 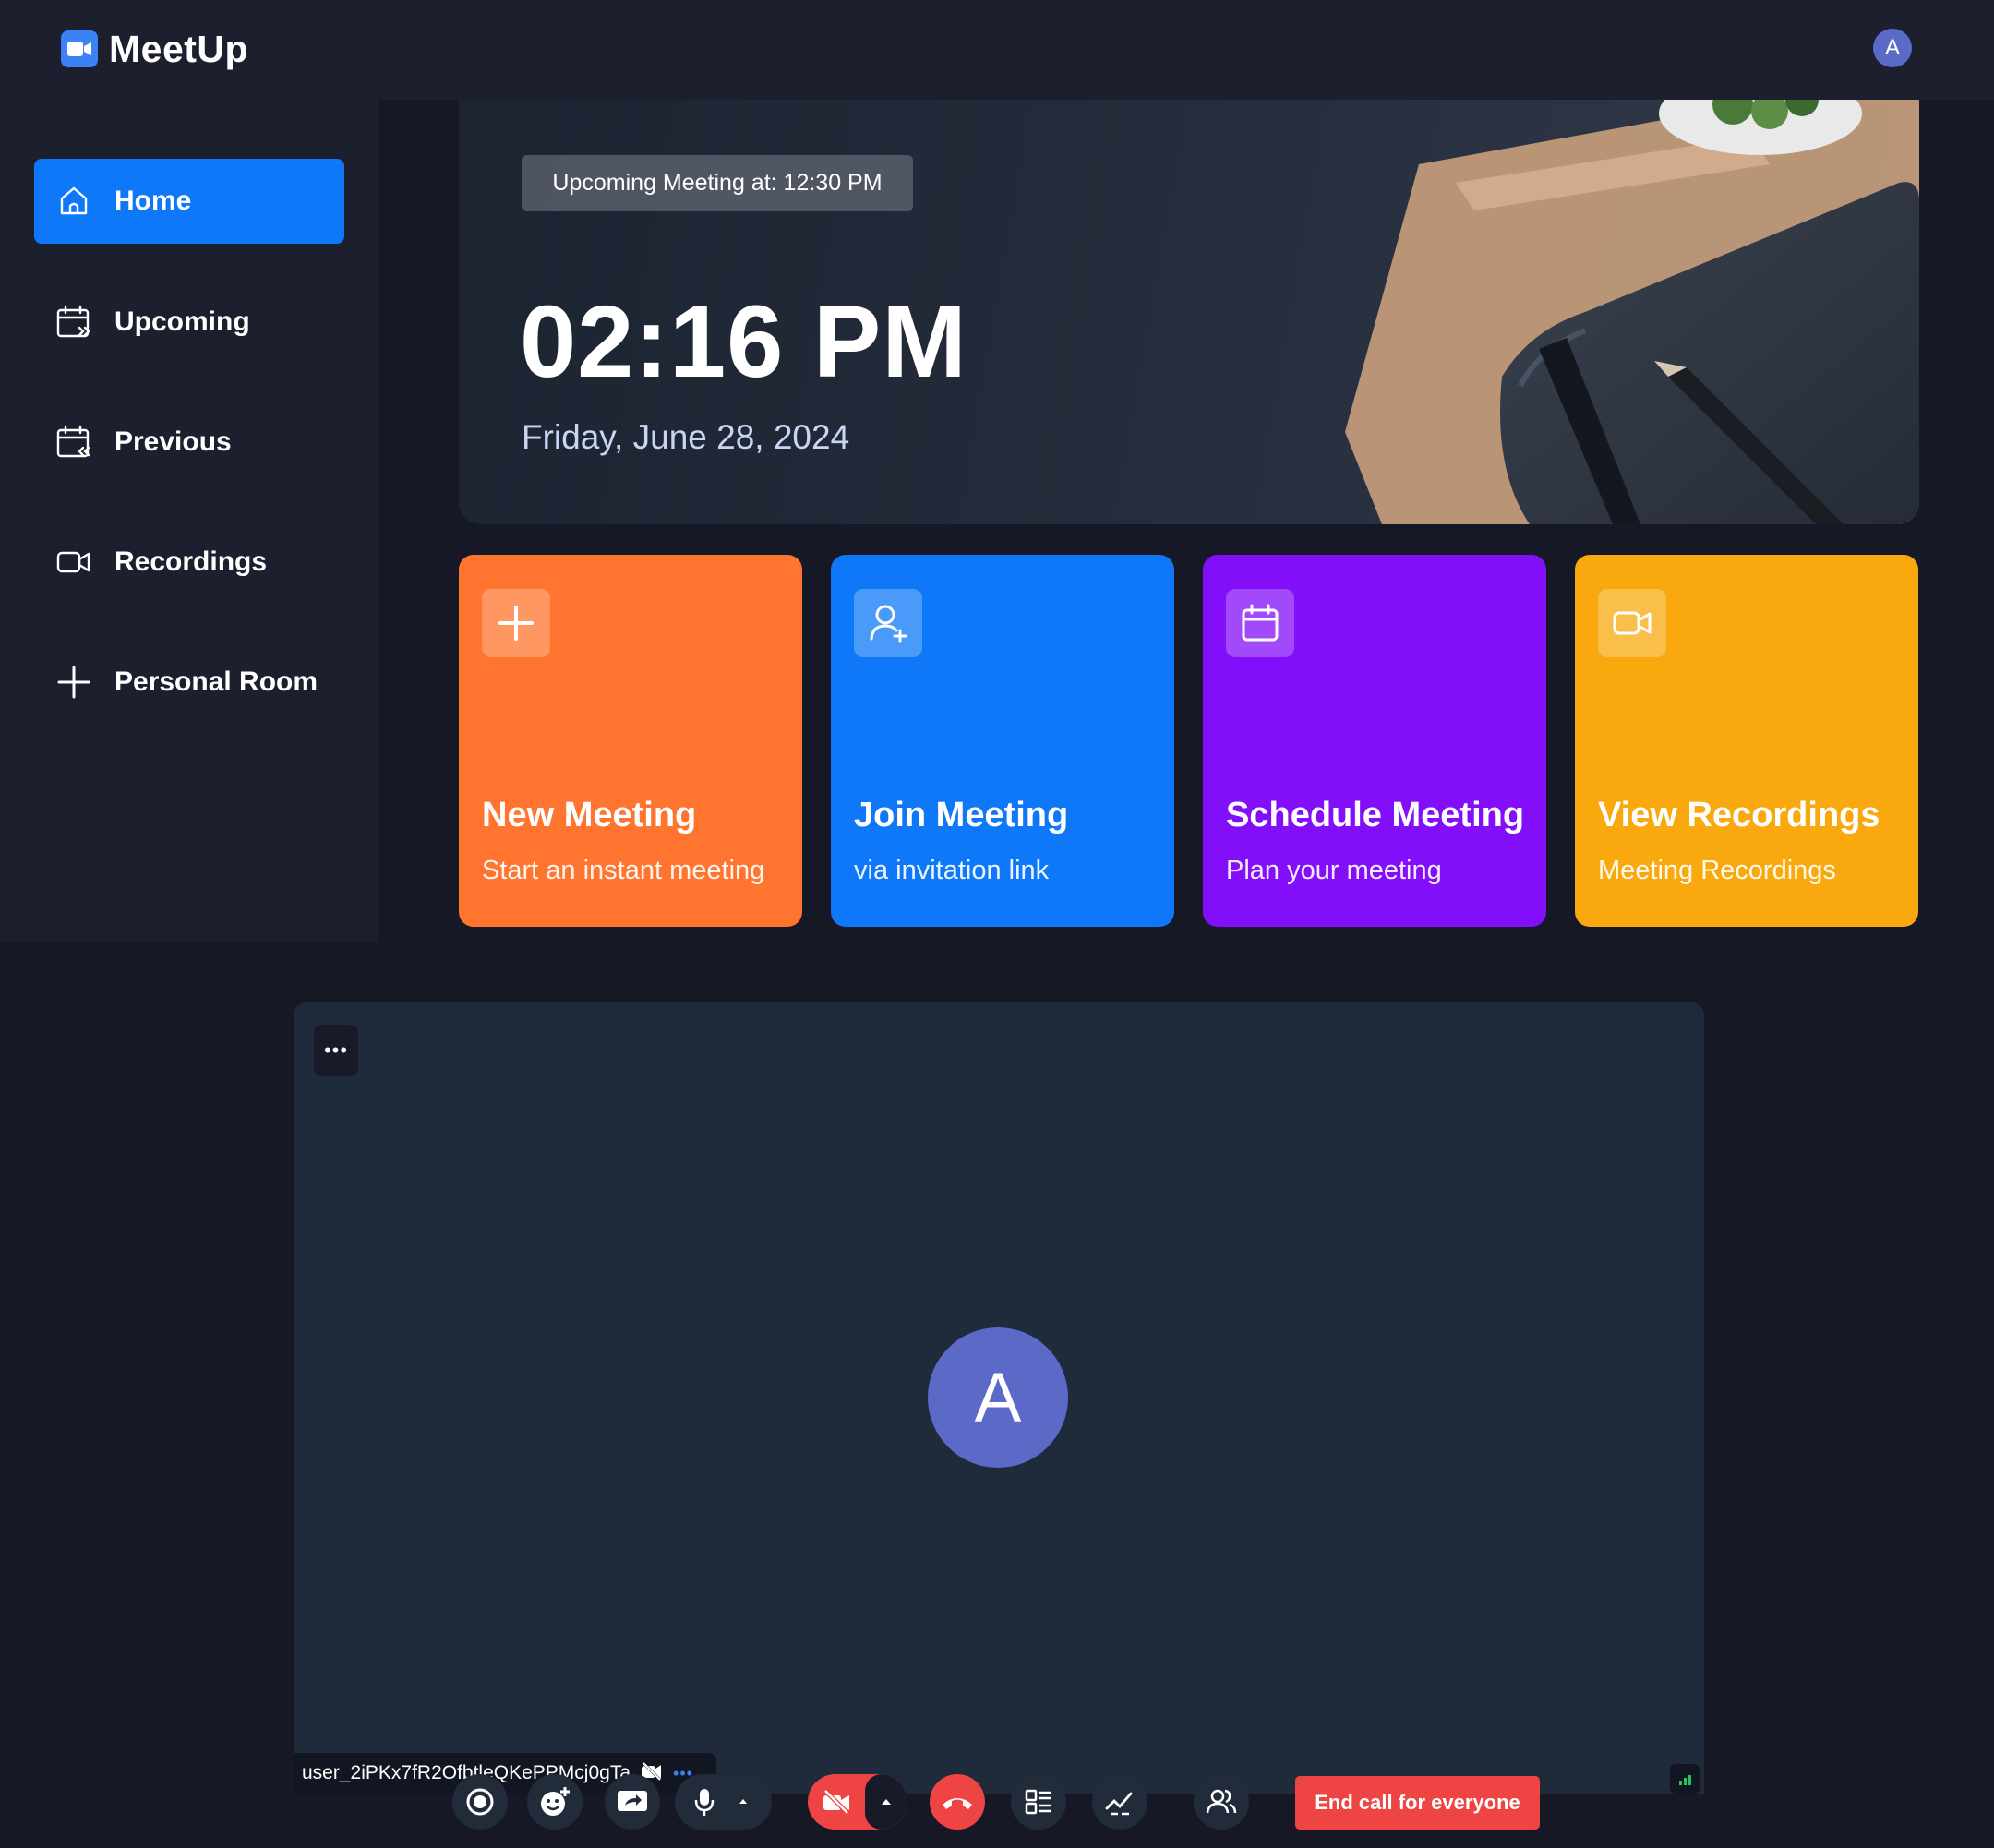 What do you see at coordinates (74, 442) in the screenshot?
I see `calendar-previous-icon` at bounding box center [74, 442].